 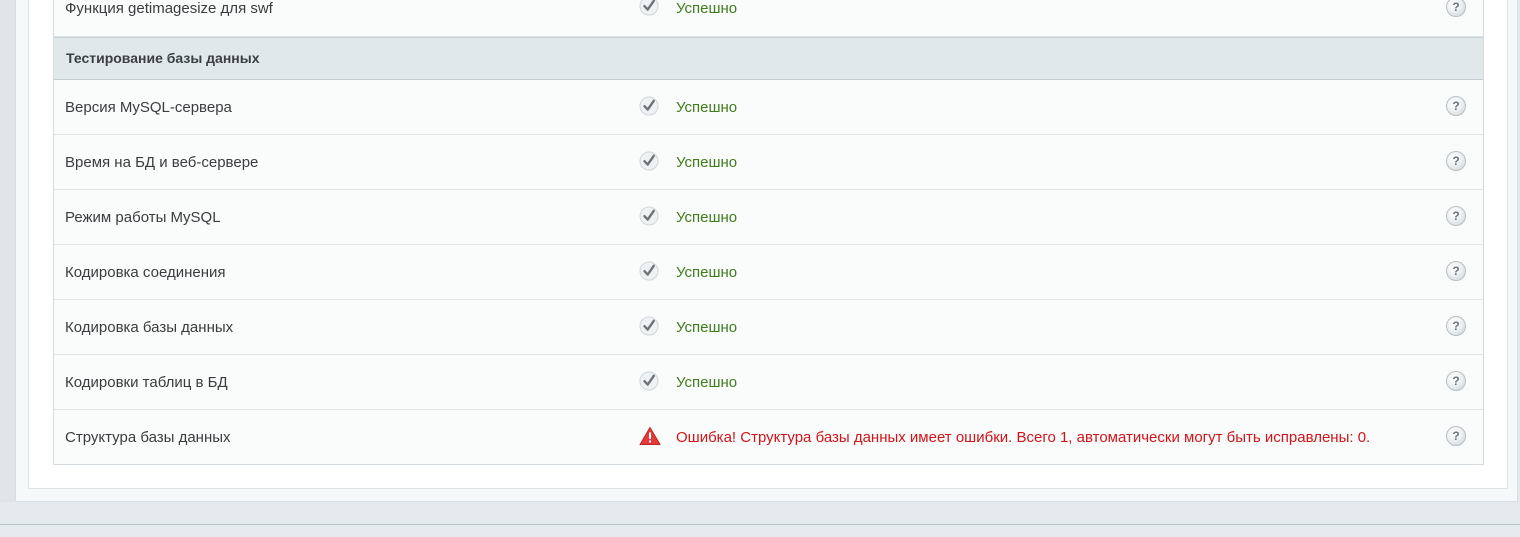 I want to click on table-row: Режим работы MySQL Успешно?, so click(x=768, y=217).